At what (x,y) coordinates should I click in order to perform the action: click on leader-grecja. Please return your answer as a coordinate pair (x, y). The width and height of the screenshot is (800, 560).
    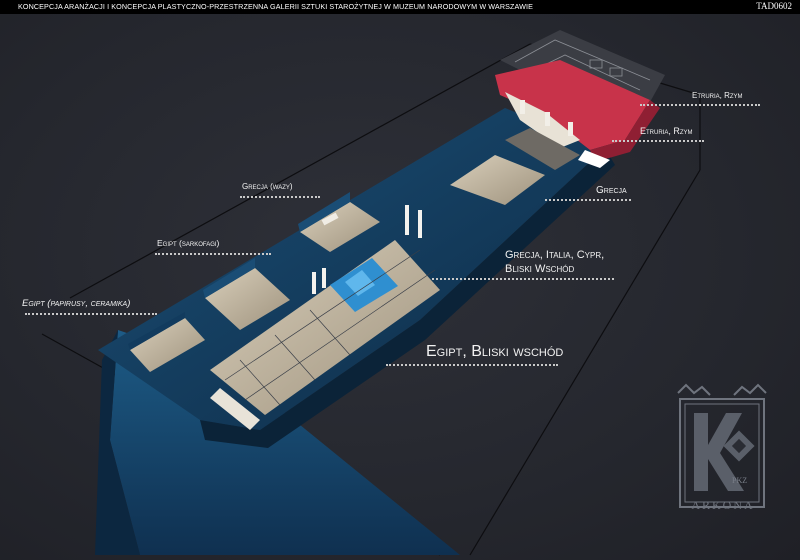
    Looking at the image, I should click on (588, 200).